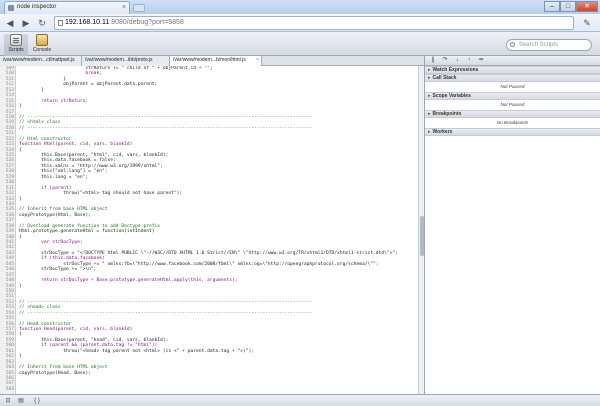 The width and height of the screenshot is (600, 406). What do you see at coordinates (512, 114) in the screenshot?
I see `pane-header: ▸ Breakpoints` at bounding box center [512, 114].